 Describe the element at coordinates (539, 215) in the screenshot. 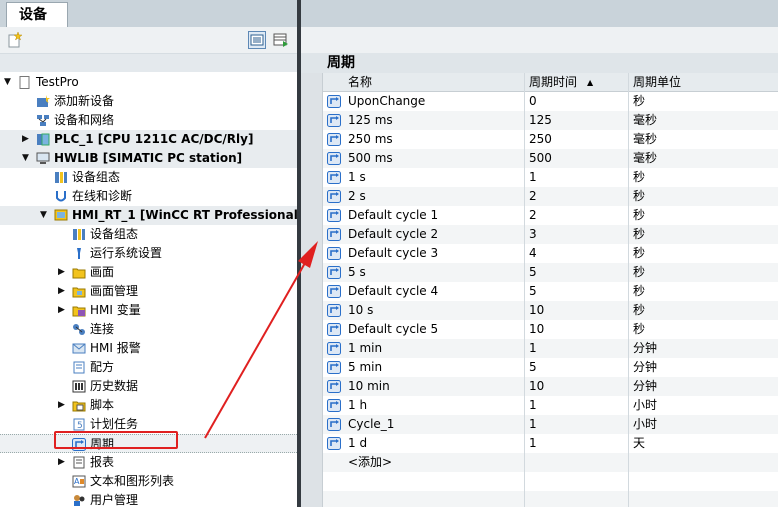

I see `table-row: Default cycle 12秒` at that location.